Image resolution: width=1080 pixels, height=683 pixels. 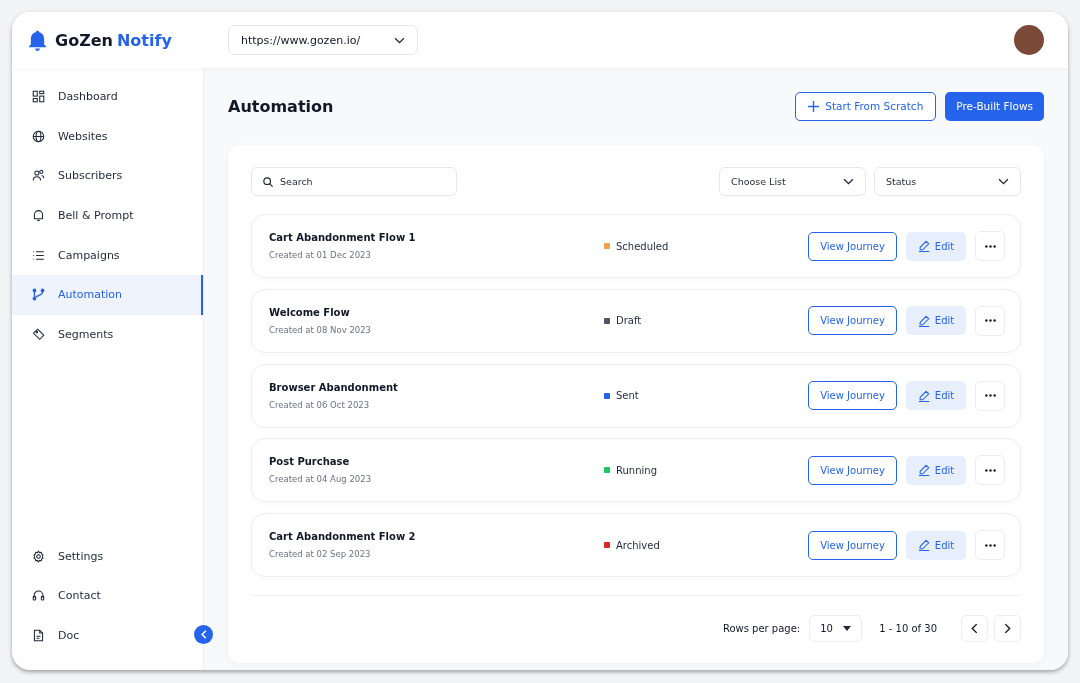 What do you see at coordinates (97, 595) in the screenshot?
I see `sidebar-item: Contact` at bounding box center [97, 595].